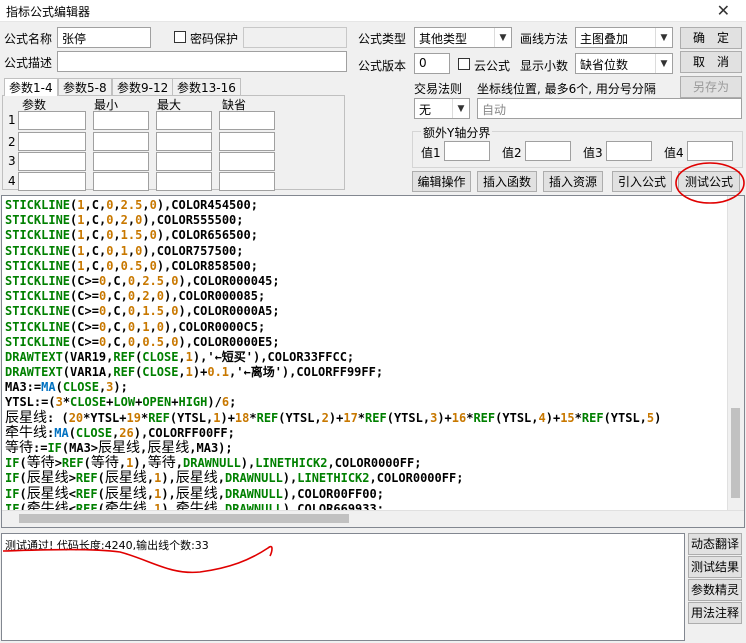 This screenshot has width=746, height=643. What do you see at coordinates (711, 87) in the screenshot?
I see `save-as-button: 另存为` at bounding box center [711, 87].